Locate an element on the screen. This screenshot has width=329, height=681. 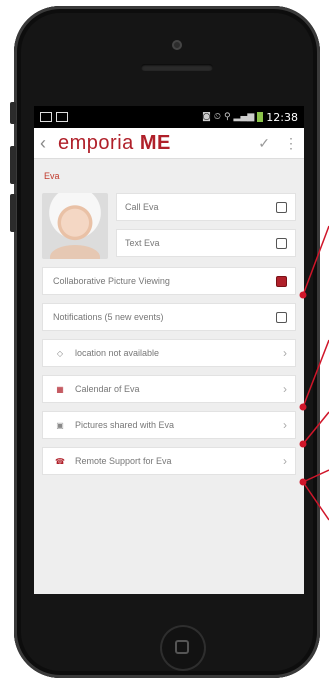
text-label: Text Eva is located at coordinates (142, 243).